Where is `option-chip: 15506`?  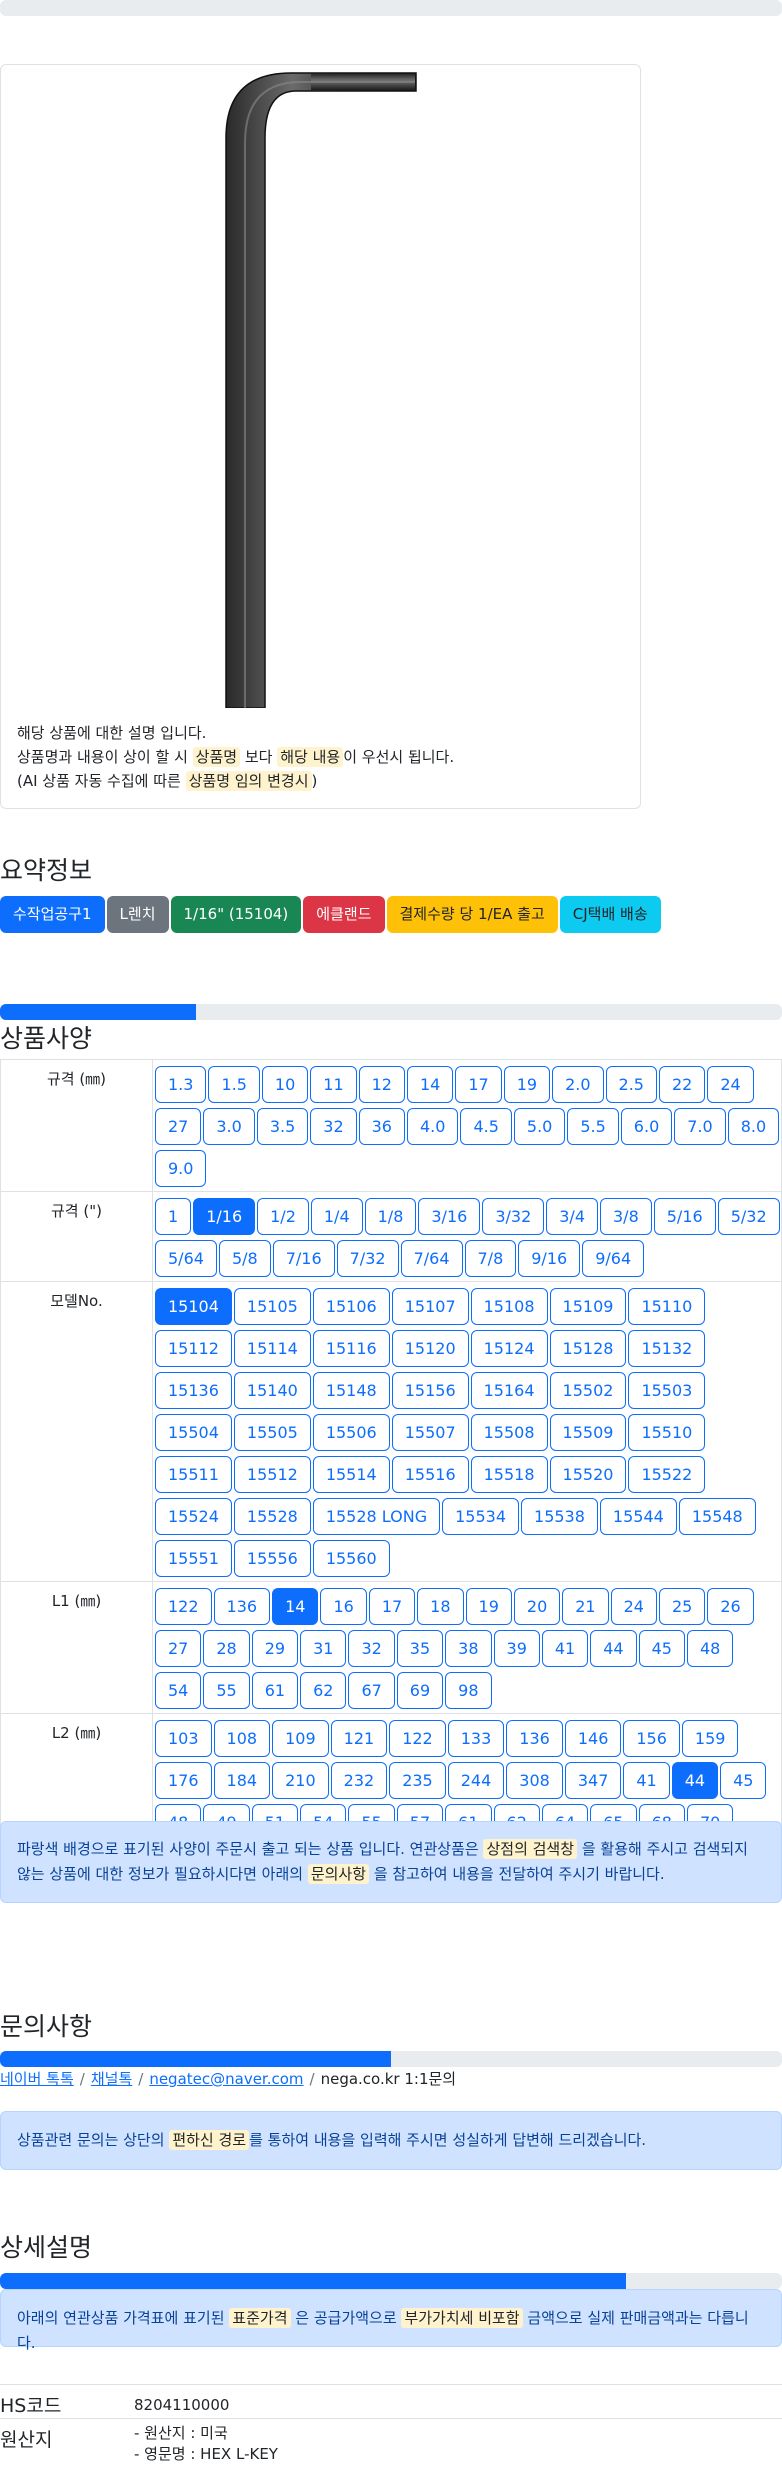
option-chip: 15506 is located at coordinates (351, 1432).